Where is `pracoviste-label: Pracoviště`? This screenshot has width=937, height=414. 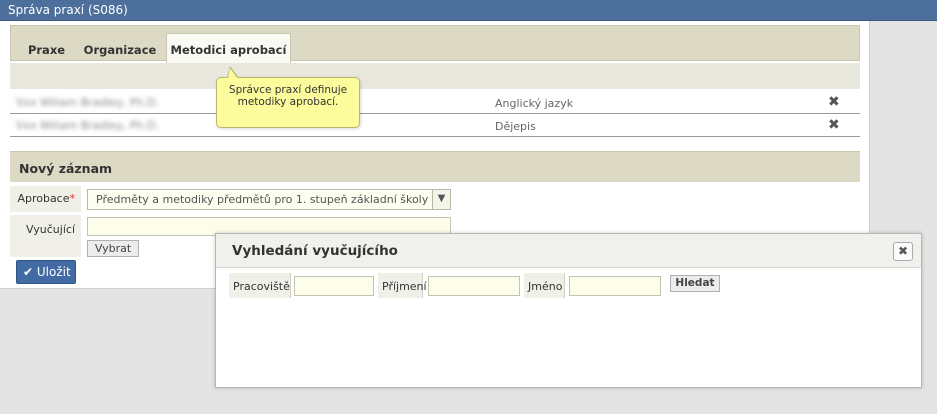
pracoviste-label: Pracoviště is located at coordinates (260, 285).